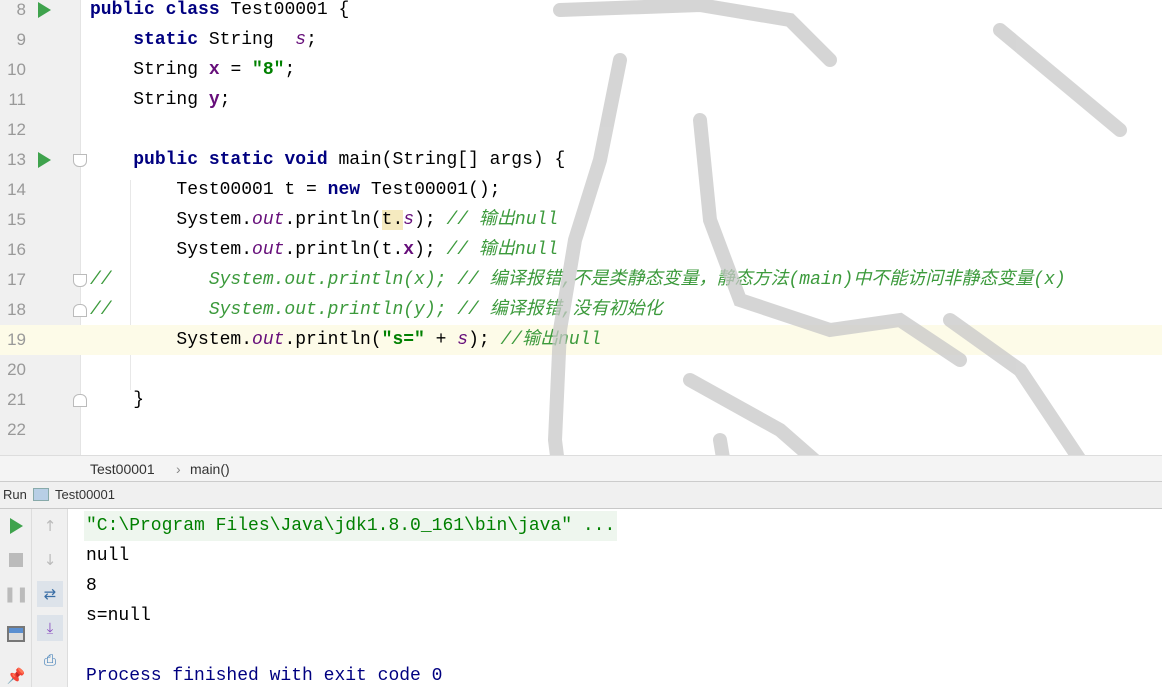 This screenshot has width=1162, height=691. Describe the element at coordinates (171, 40) in the screenshot. I see `code-token-kw: static` at that location.